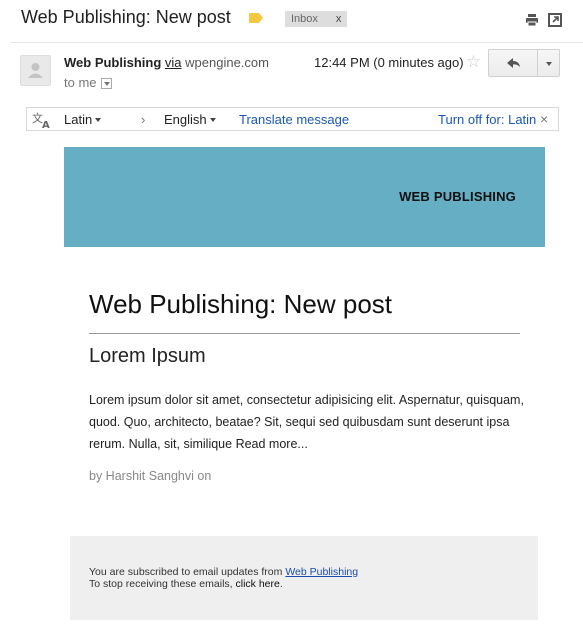 The height and width of the screenshot is (637, 583). What do you see at coordinates (339, 19) in the screenshot?
I see `remove-label-button: x` at bounding box center [339, 19].